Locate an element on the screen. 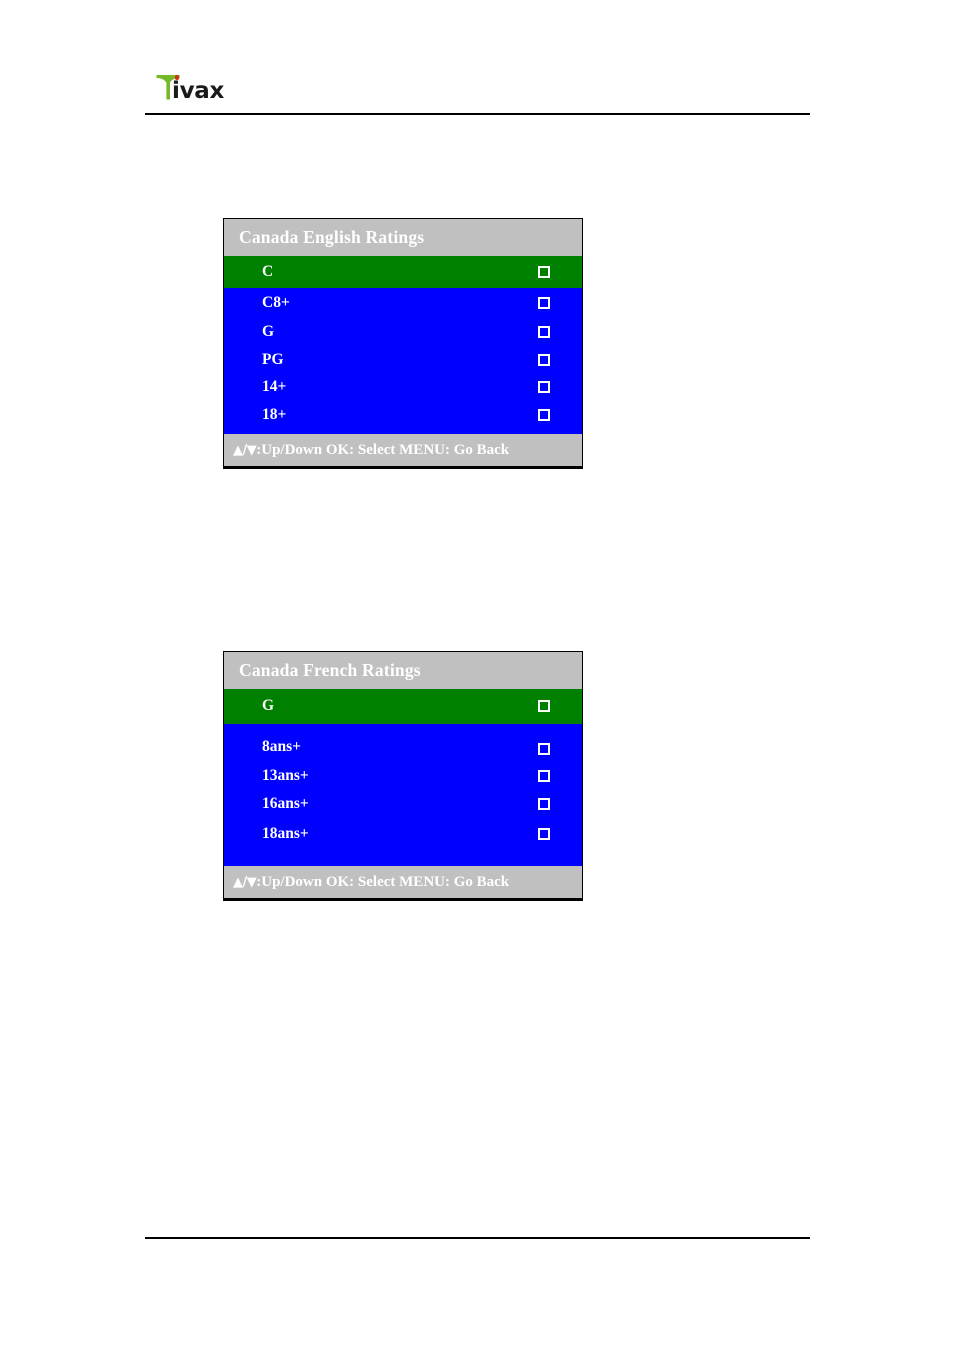  footer-rule is located at coordinates (477, 1238).